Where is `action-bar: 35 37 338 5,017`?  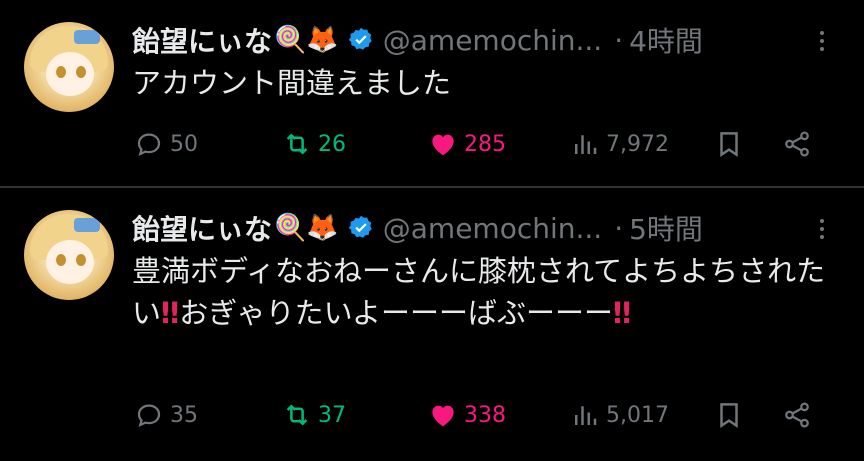
action-bar: 35 37 338 5,017 is located at coordinates (482, 415).